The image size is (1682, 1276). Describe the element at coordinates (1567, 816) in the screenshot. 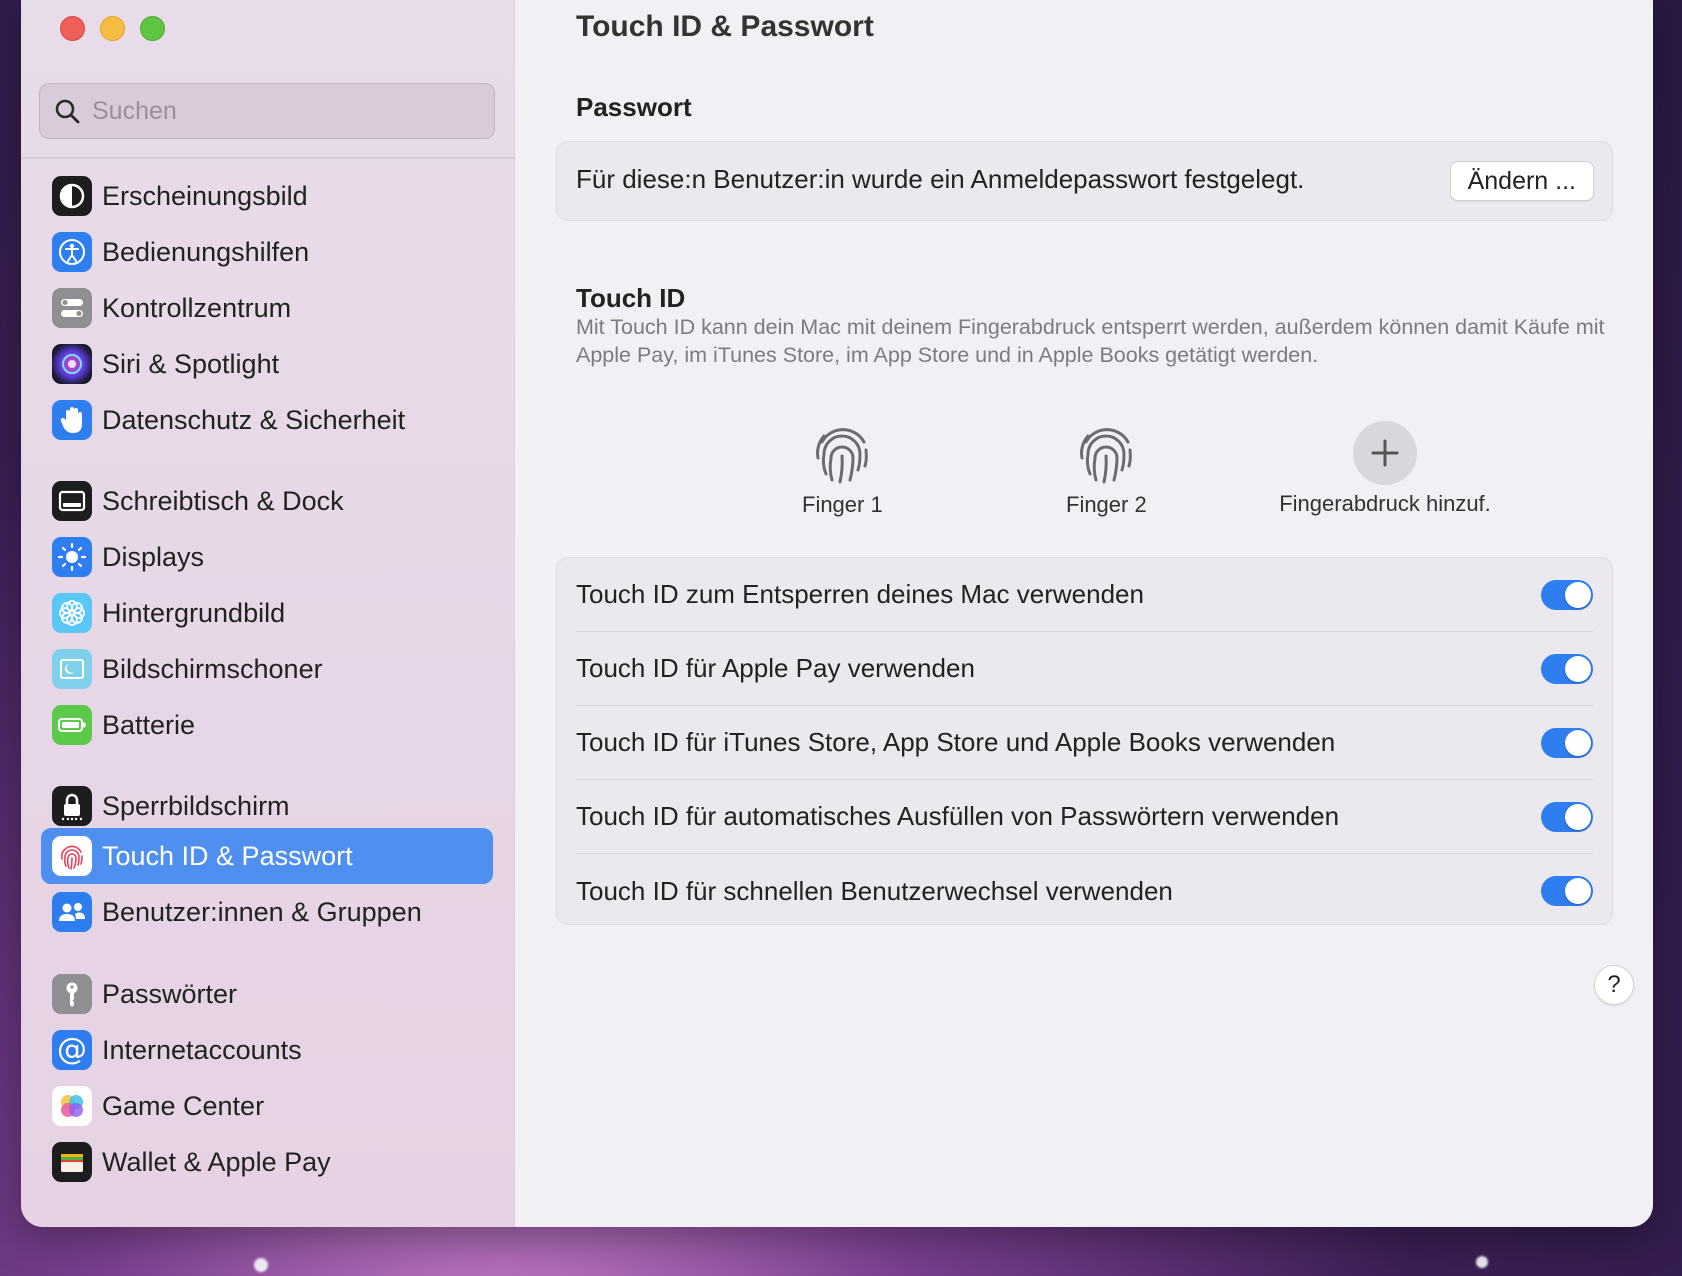

I see `toggle-switch-autofill` at that location.